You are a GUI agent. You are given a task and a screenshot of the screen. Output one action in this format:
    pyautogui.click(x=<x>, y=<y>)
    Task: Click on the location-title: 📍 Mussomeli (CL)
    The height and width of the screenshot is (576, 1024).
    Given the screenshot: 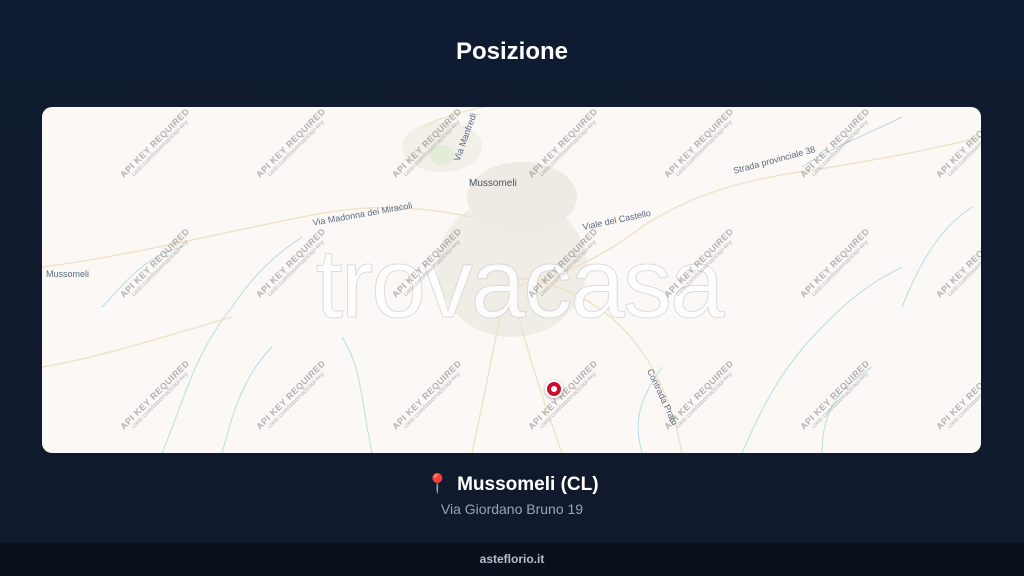 What is the action you would take?
    pyautogui.click(x=512, y=484)
    